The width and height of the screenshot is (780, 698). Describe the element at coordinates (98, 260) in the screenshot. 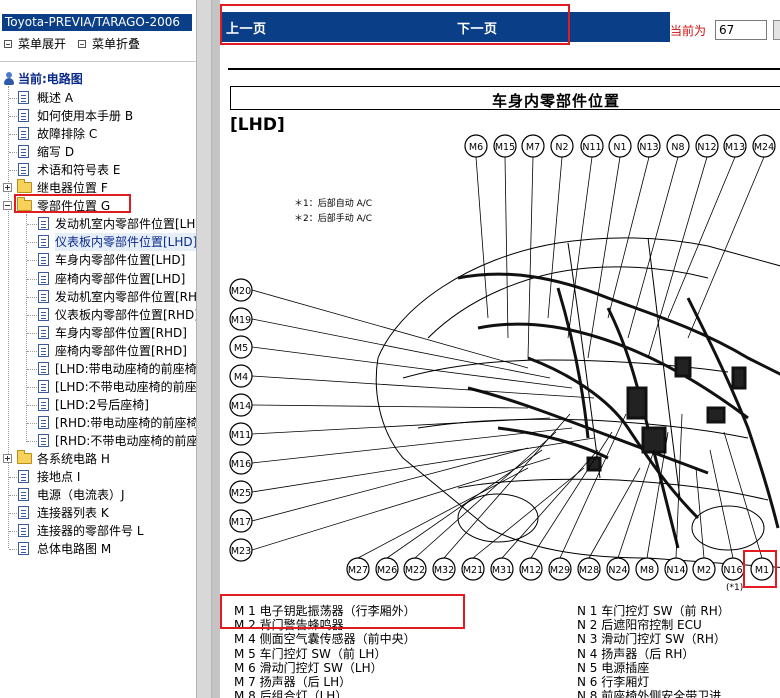

I see `tree-item: 车身内零部件位置[LHD]` at that location.